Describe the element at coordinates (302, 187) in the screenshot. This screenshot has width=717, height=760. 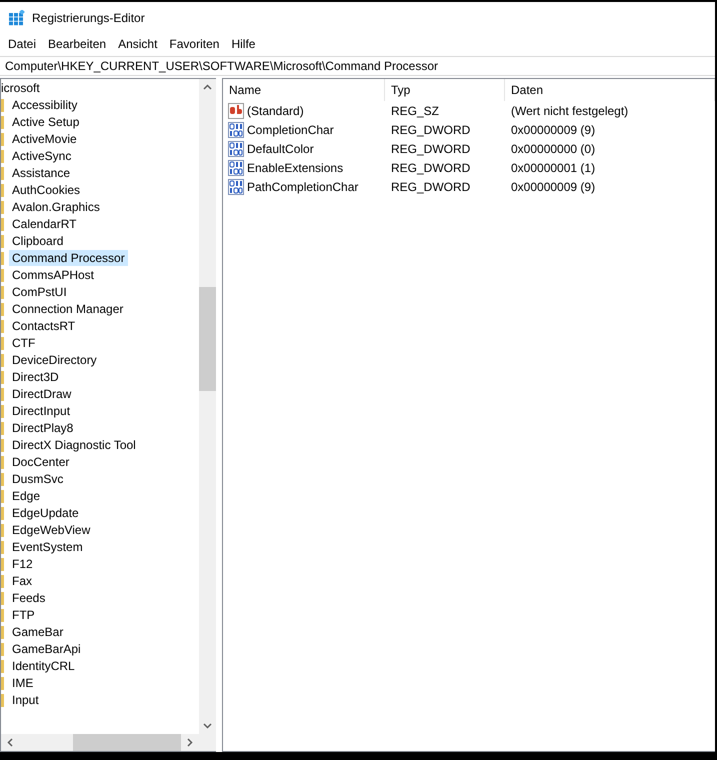
I see `value-name: PathCompletionChar` at that location.